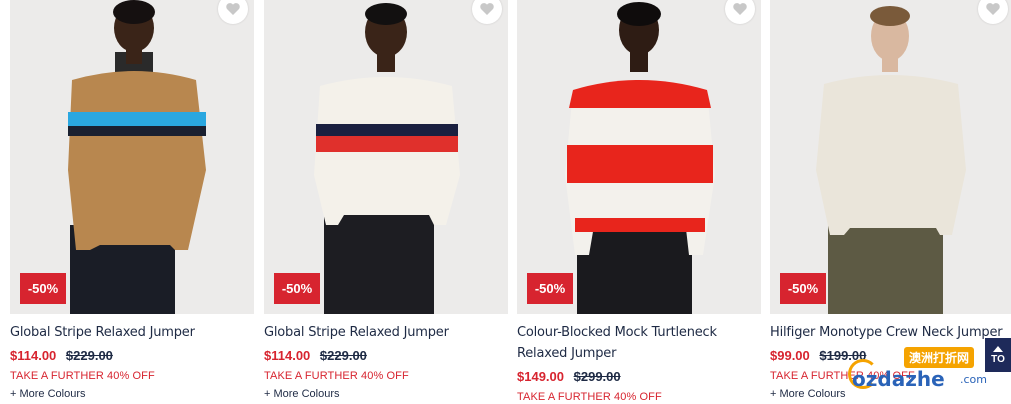  What do you see at coordinates (939, 357) in the screenshot?
I see `watermark-cn-text: 澳洲打折网` at bounding box center [939, 357].